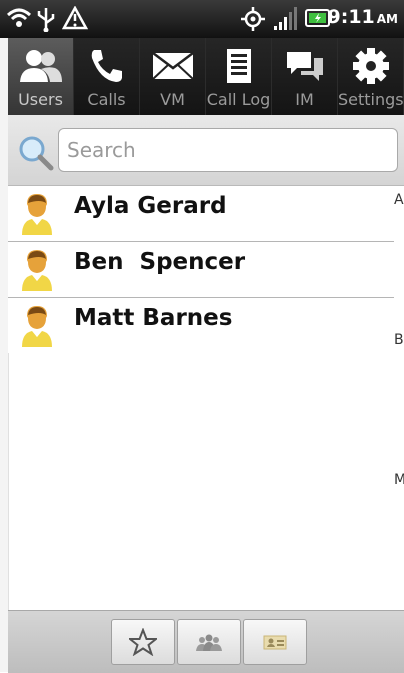  I want to click on index-letter: M, so click(399, 480).